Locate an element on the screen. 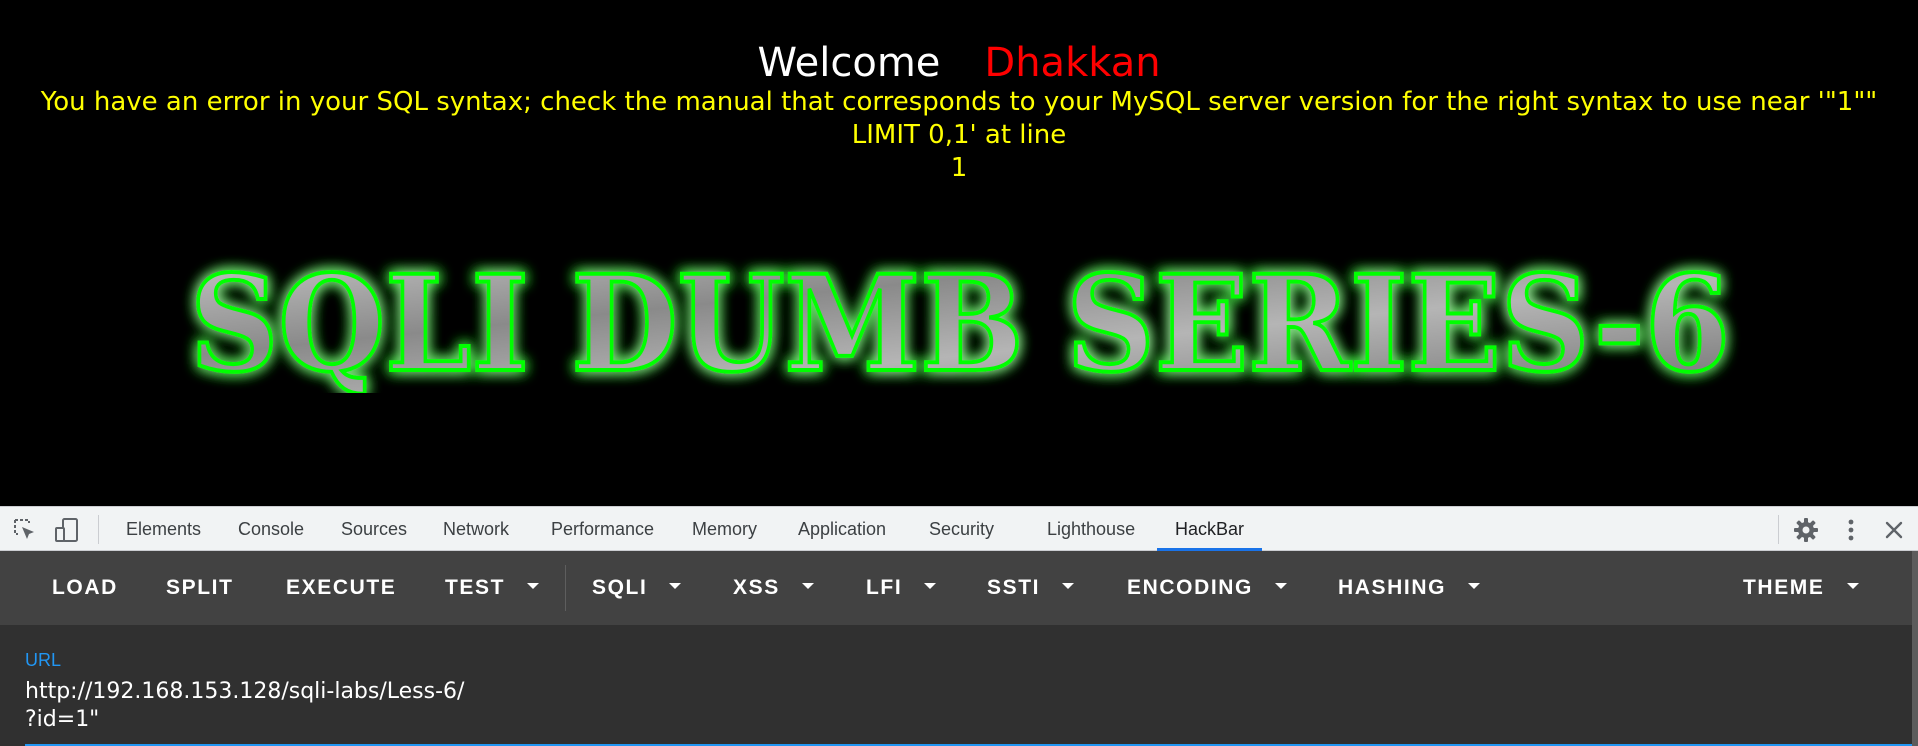  tab-hackbar-label: HackBar is located at coordinates (1210, 529).